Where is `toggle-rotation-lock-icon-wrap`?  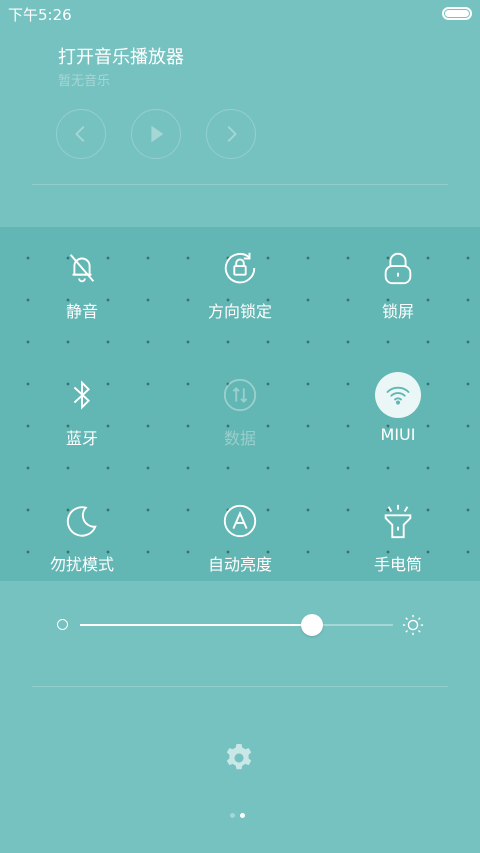
toggle-rotation-lock-icon-wrap is located at coordinates (240, 268).